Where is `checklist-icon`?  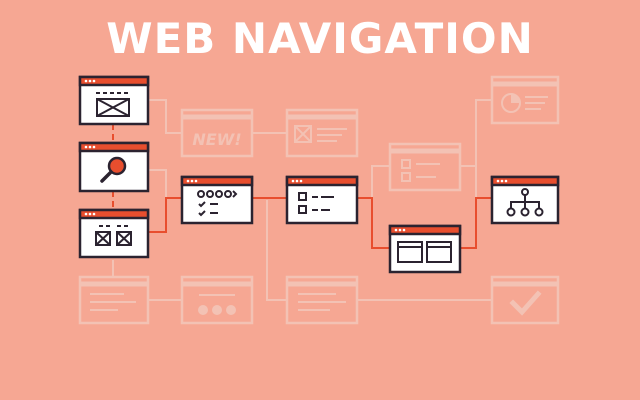 checklist-icon is located at coordinates (420, 170).